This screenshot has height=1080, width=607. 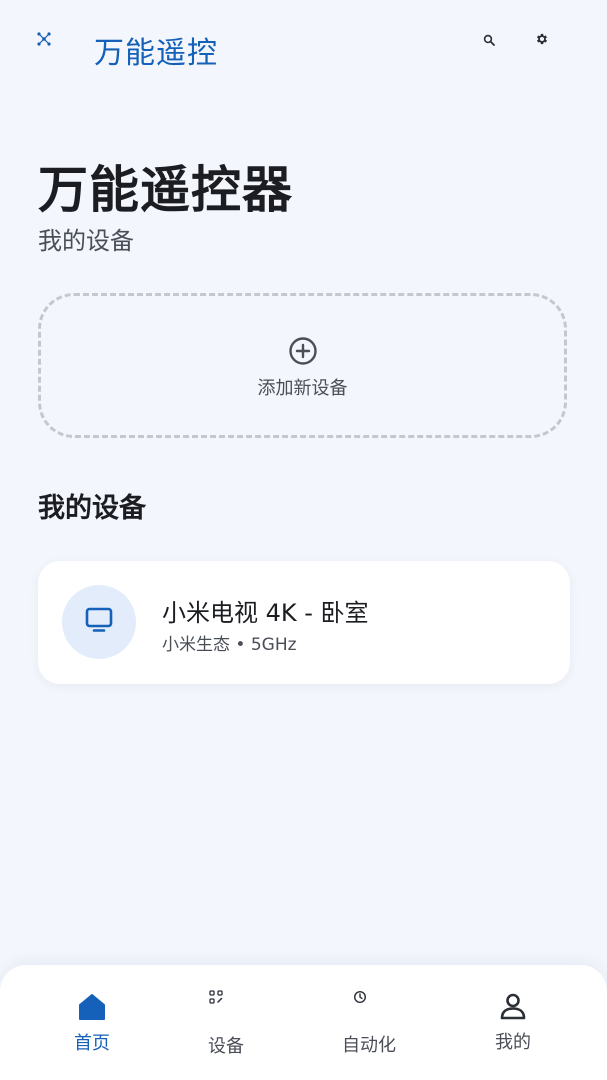 What do you see at coordinates (226, 1046) in the screenshot?
I see `nav-label-devices: 设备` at bounding box center [226, 1046].